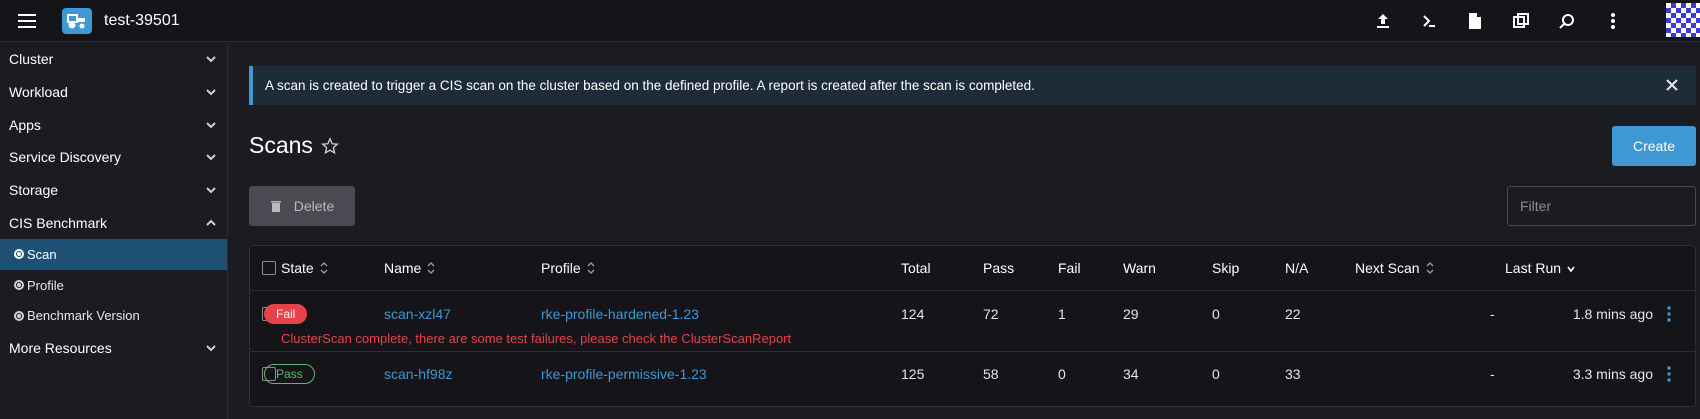 The image size is (1700, 419). Describe the element at coordinates (211, 222) in the screenshot. I see `chevron-up-icon` at that location.